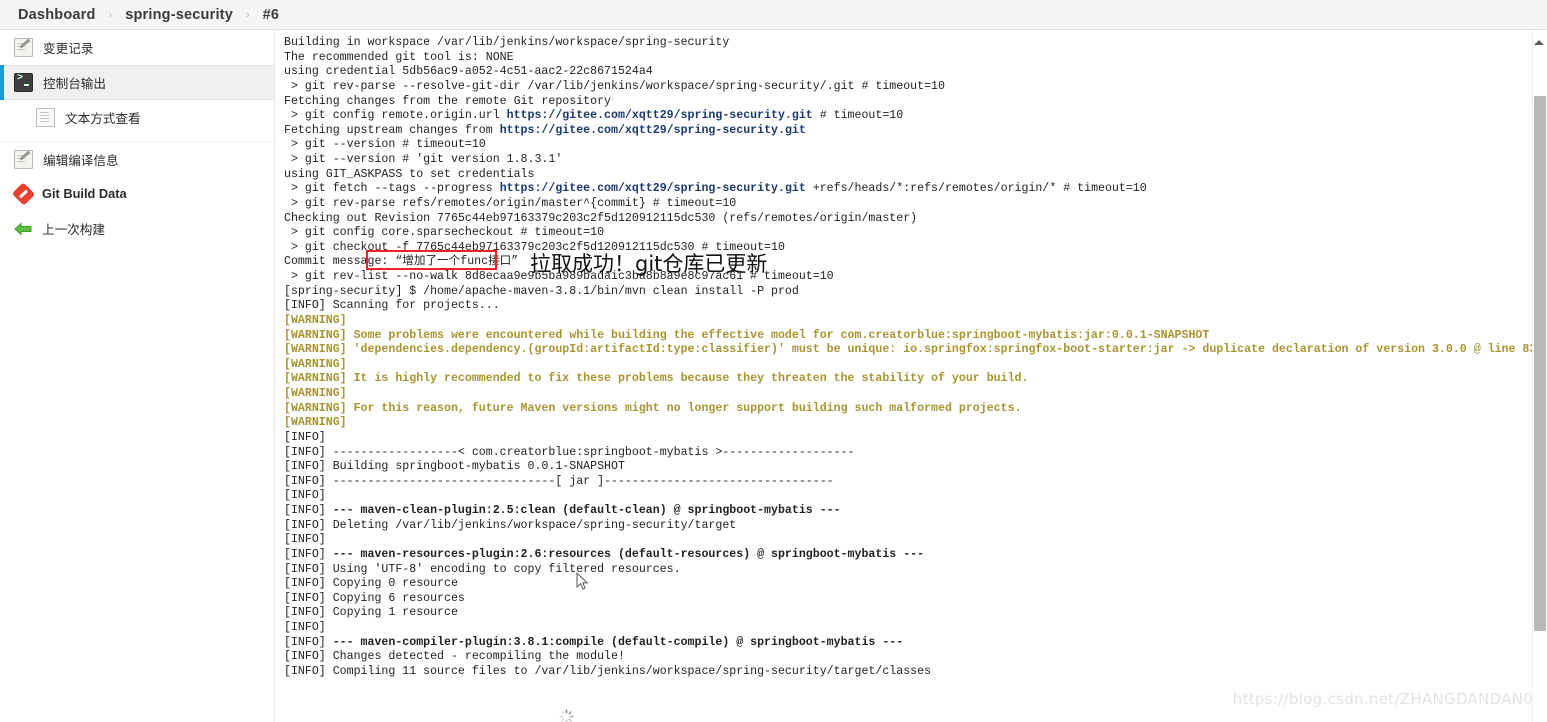 The image size is (1547, 722). What do you see at coordinates (909, 613) in the screenshot?
I see `console-line: [INFO] Copying 1 resource` at bounding box center [909, 613].